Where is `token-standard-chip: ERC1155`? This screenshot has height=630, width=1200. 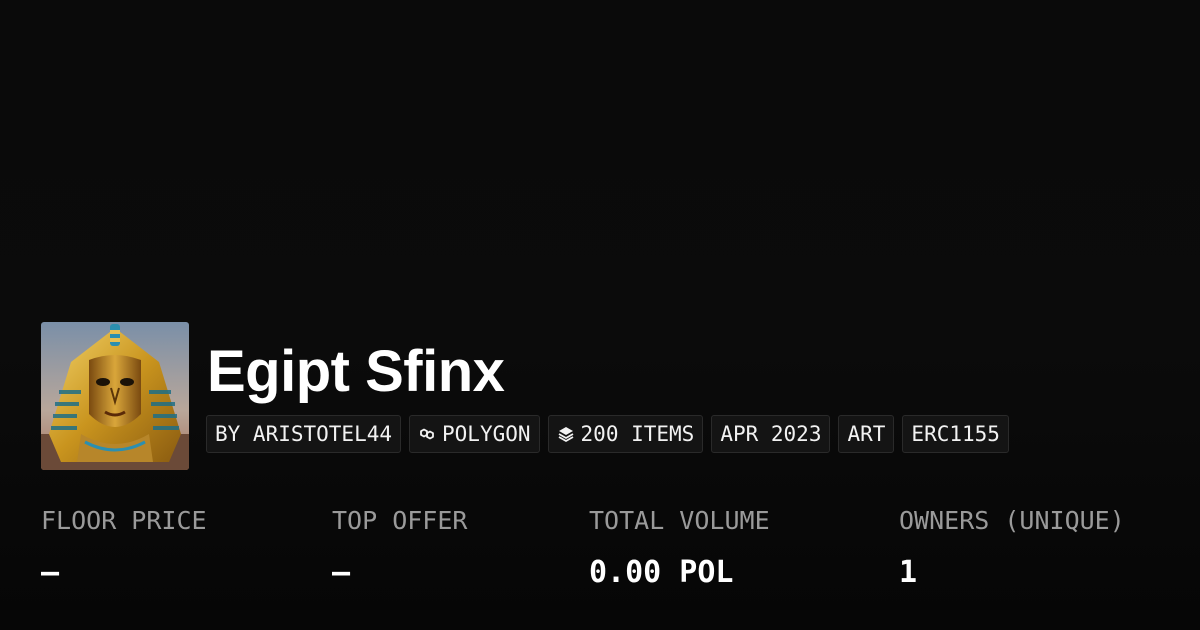
token-standard-chip: ERC1155 is located at coordinates (955, 434).